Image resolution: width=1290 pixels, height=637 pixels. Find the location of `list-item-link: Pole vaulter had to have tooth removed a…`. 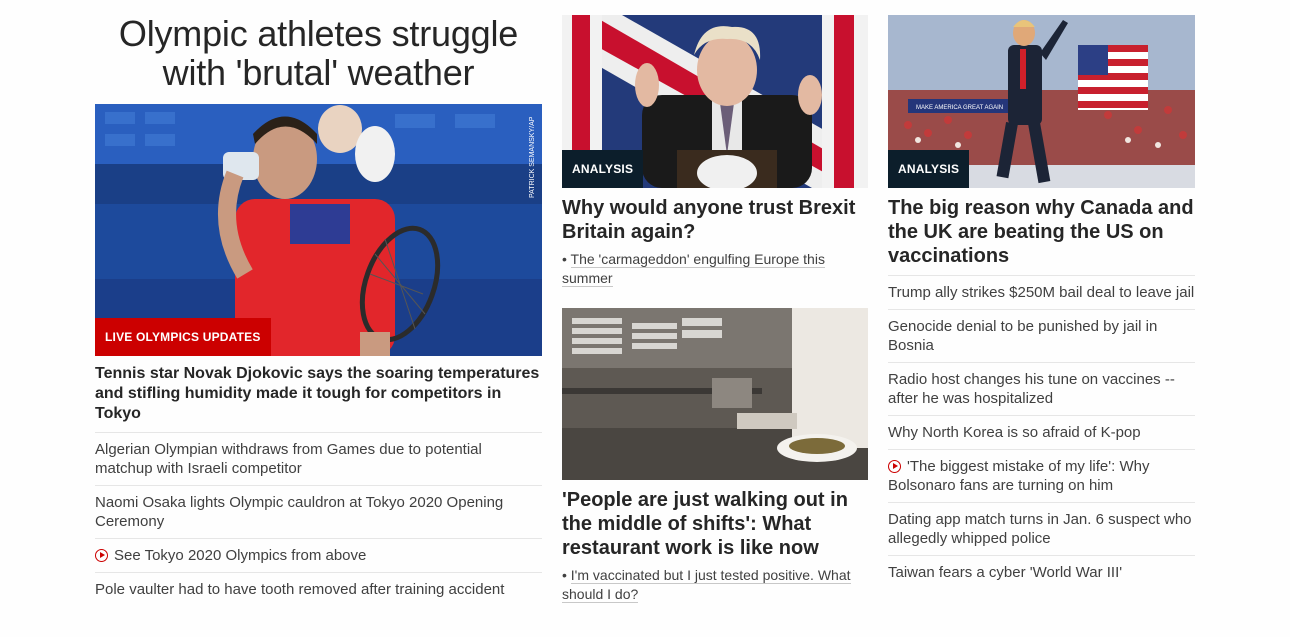

list-item-link: Pole vaulter had to have tooth removed a… is located at coordinates (299, 589).